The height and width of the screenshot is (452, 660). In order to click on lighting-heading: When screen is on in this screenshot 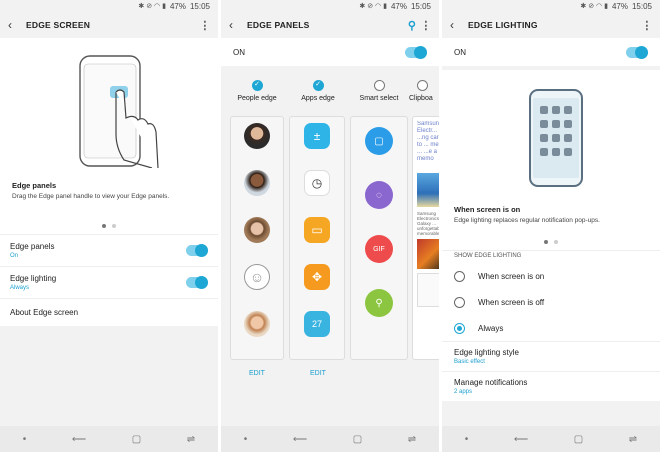, I will do `click(487, 209)`.